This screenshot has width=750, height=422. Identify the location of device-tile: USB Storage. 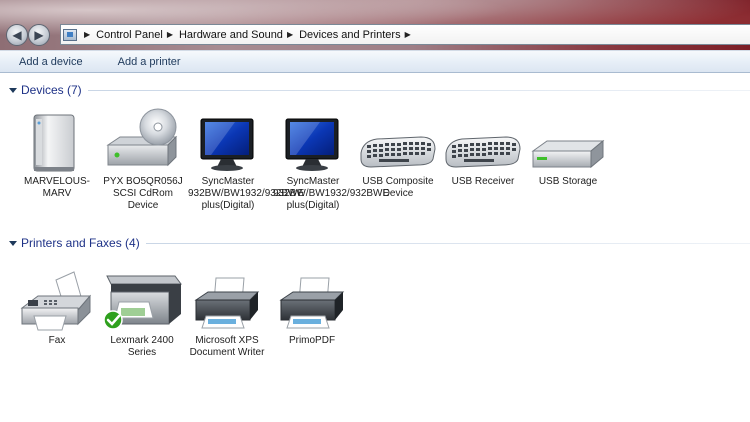
(568, 147).